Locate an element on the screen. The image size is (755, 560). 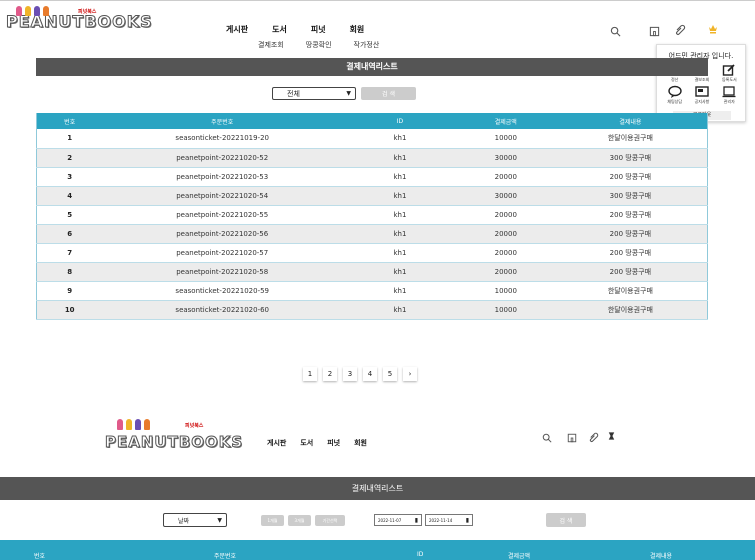
admin-menu-chat: 채팅상담 is located at coordinates (674, 95).